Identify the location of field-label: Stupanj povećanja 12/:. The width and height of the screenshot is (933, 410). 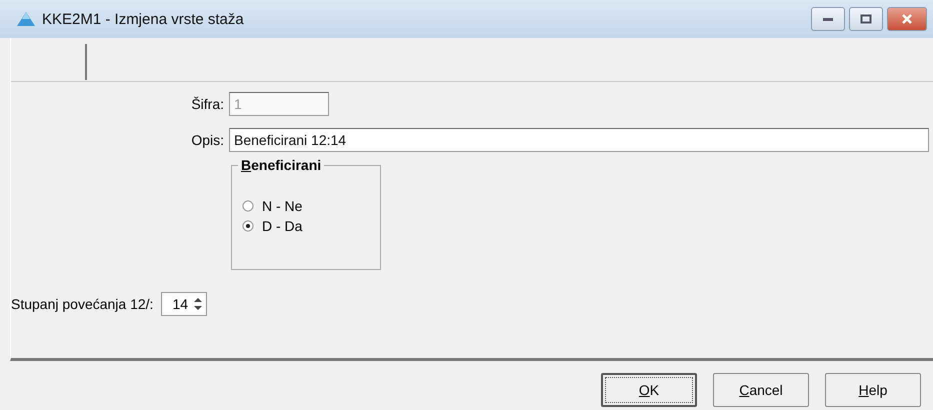
(82, 304).